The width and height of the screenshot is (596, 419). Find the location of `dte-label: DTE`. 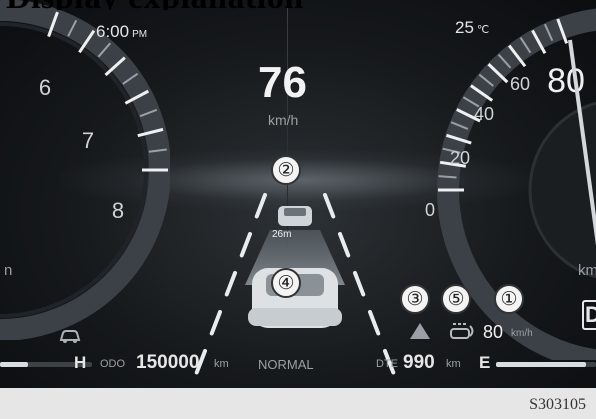

dte-label: DTE is located at coordinates (387, 364).